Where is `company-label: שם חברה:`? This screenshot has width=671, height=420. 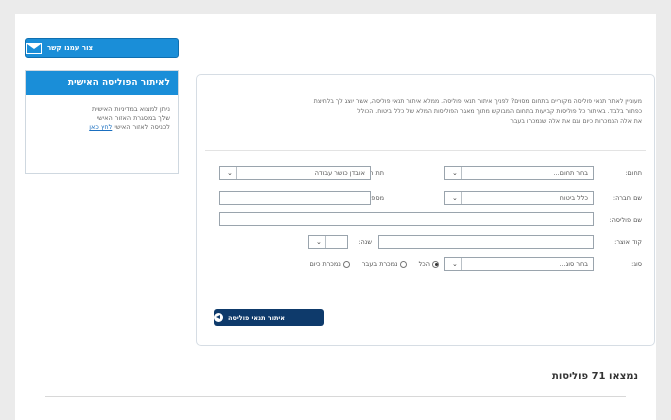
company-label: שם חברה: is located at coordinates (627, 198).